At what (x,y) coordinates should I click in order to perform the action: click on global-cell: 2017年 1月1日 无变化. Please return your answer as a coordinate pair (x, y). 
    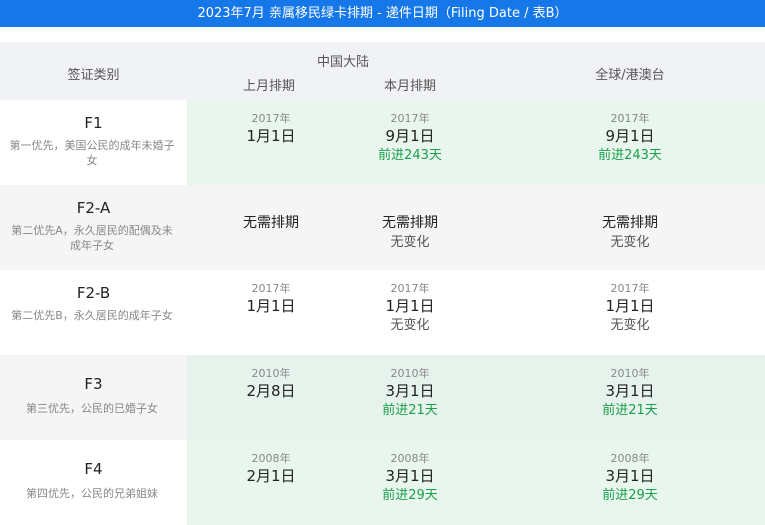
    Looking at the image, I should click on (630, 309).